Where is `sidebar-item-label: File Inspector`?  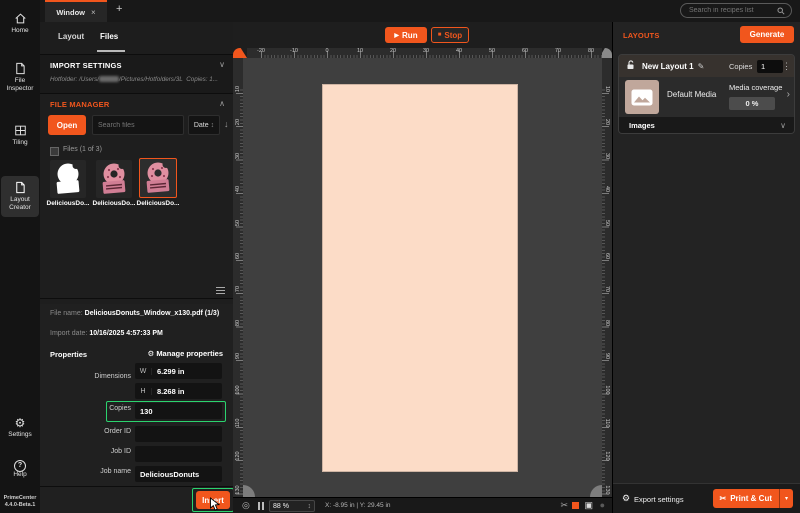
sidebar-item-label: File Inspector is located at coordinates (20, 84).